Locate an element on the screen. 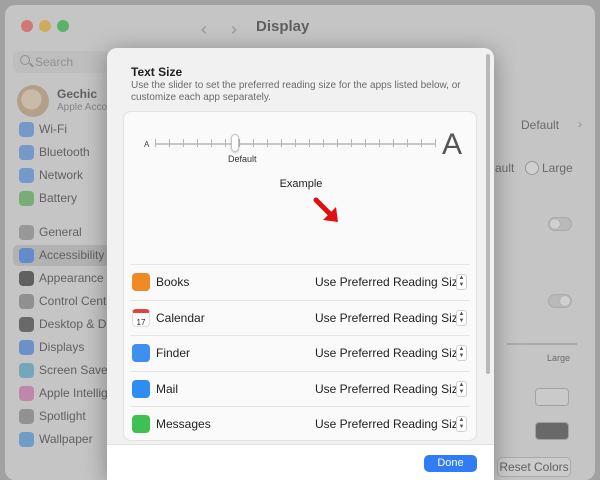 The width and height of the screenshot is (600, 480). messages-icon is located at coordinates (141, 424).